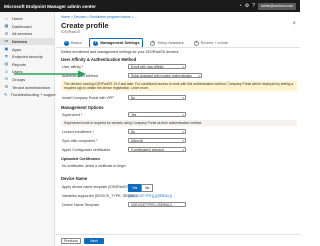 This screenshot has height=246, width=320. I want to click on notifications-icon: ◔, so click(240, 6).